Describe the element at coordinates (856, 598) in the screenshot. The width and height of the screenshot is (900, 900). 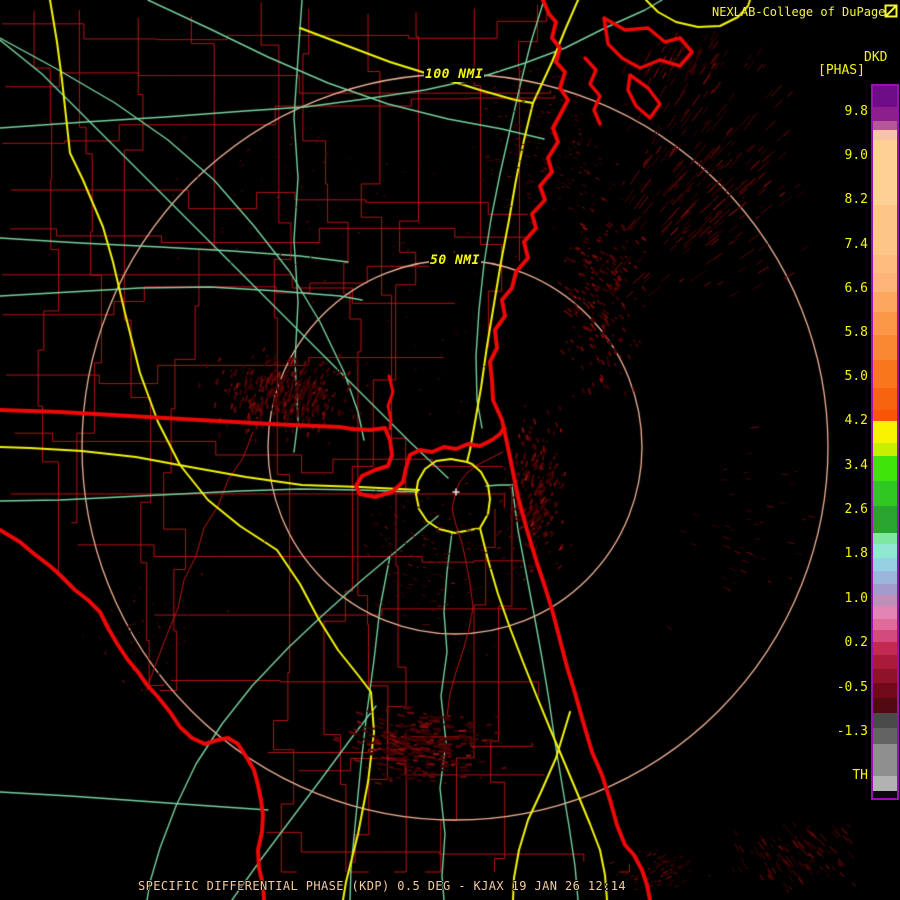
I see `colorbar-tick-label: 1.0` at that location.